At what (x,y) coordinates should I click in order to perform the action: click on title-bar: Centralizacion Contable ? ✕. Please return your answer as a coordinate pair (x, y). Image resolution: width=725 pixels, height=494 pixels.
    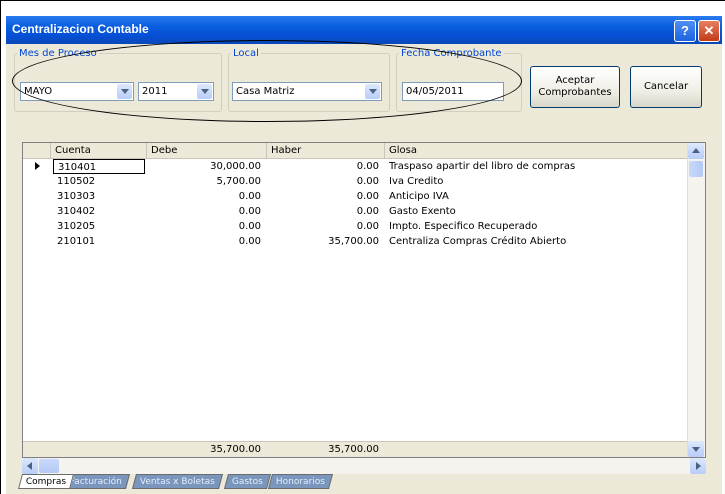
    Looking at the image, I should click on (364, 30).